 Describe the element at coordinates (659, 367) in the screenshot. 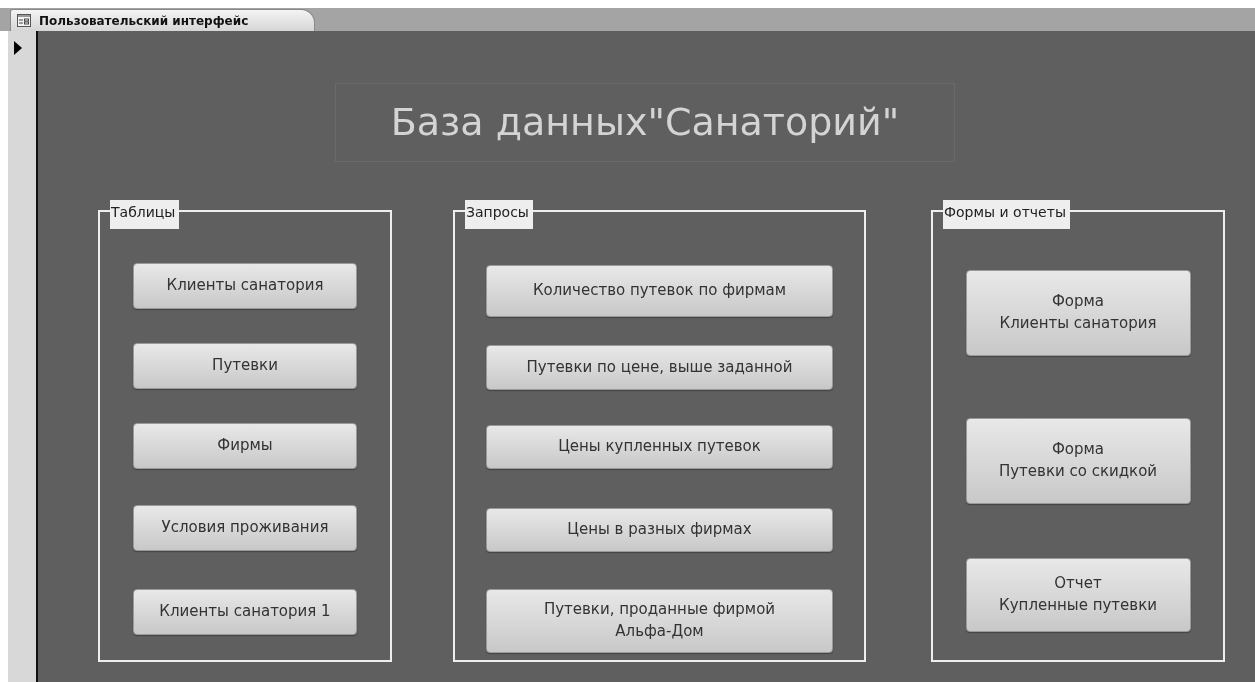

I see `action-button: Путевки по цене, выше заданной` at that location.